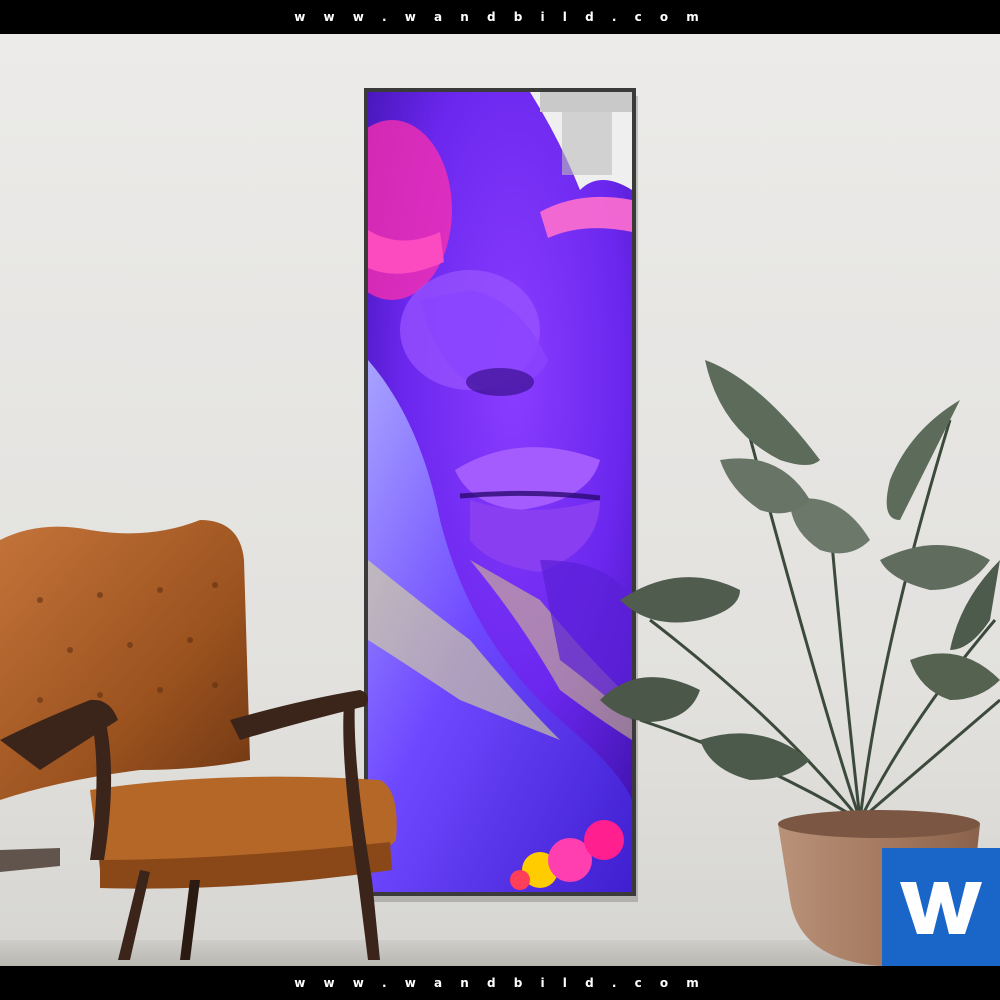 Image resolution: width=1000 pixels, height=1000 pixels. I want to click on site-url-bottom: w w w . w a n d b i l d . c o m, so click(500, 983).